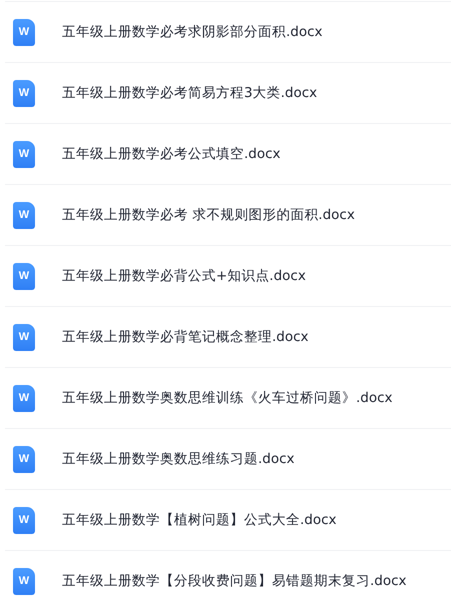  Describe the element at coordinates (178, 459) in the screenshot. I see `file-name: 五年级上册数学奥数思维练习题.docx` at that location.